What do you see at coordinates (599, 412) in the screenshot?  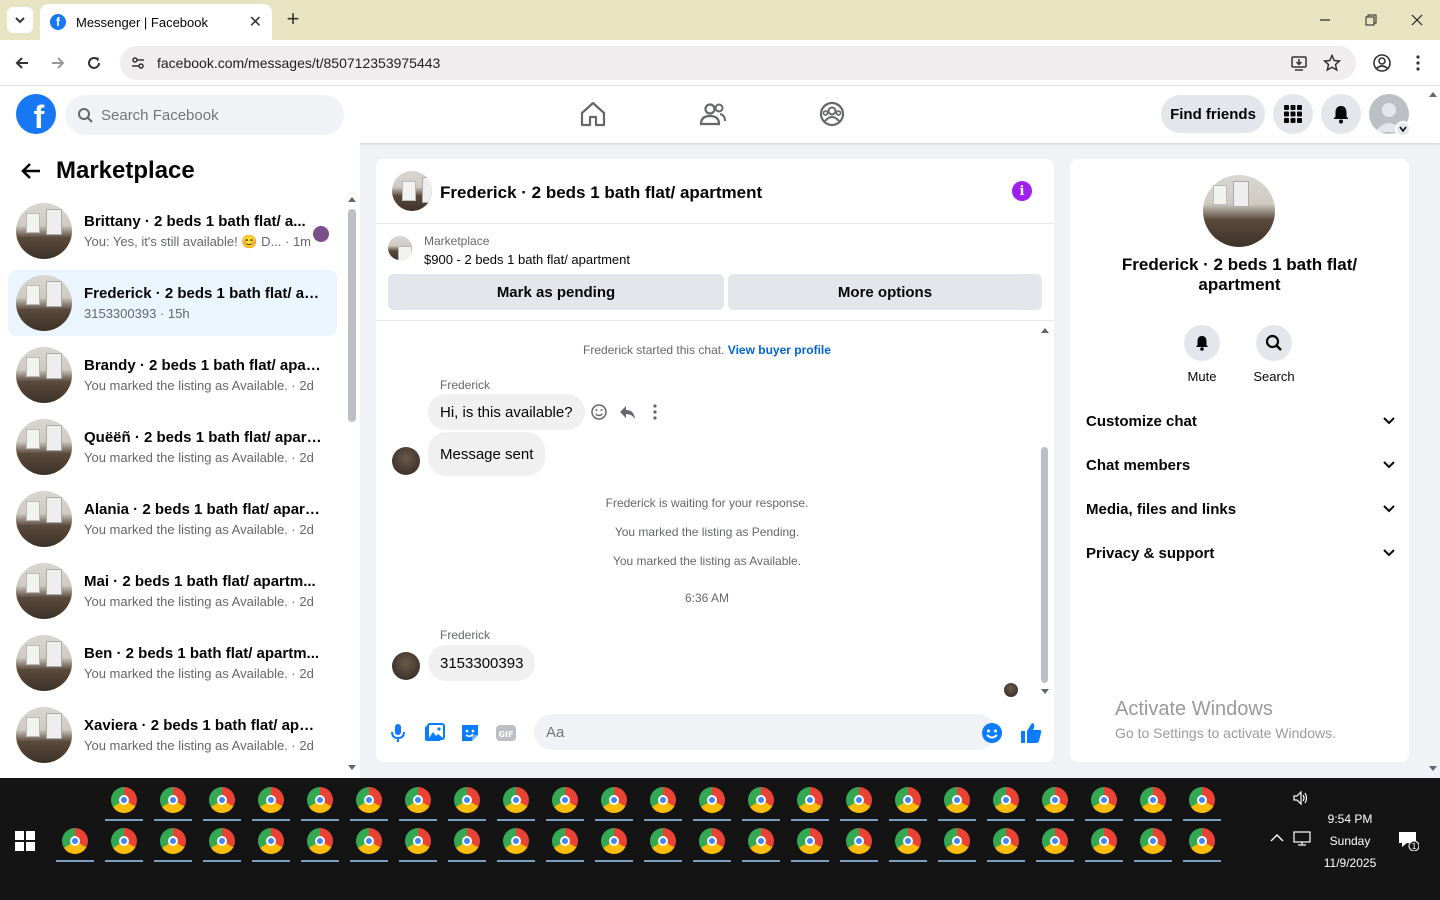 I see `react-emoji-icon` at bounding box center [599, 412].